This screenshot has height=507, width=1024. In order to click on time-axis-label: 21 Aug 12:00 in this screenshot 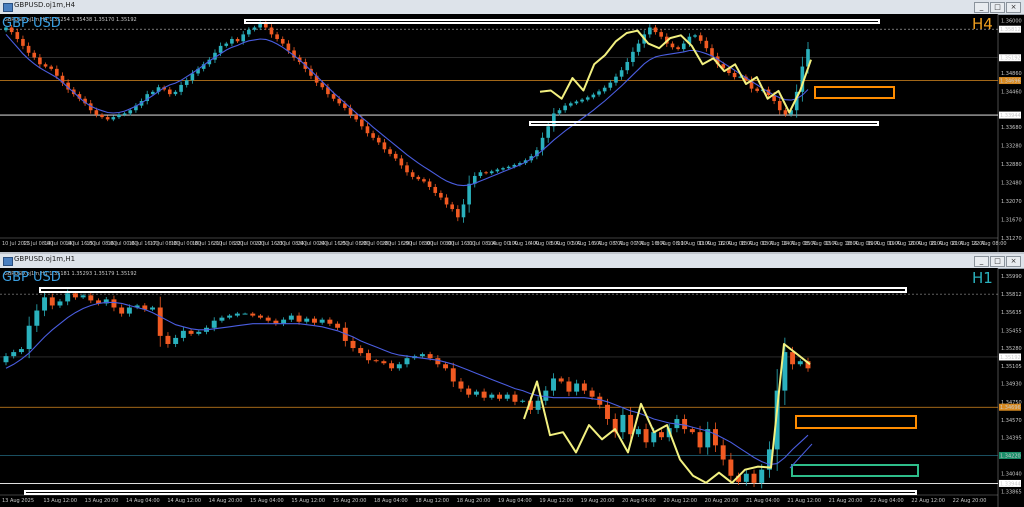, I will do `click(804, 501)`.